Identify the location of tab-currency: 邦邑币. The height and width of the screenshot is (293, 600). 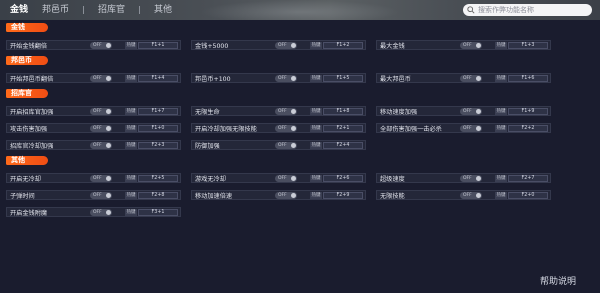
(55, 10).